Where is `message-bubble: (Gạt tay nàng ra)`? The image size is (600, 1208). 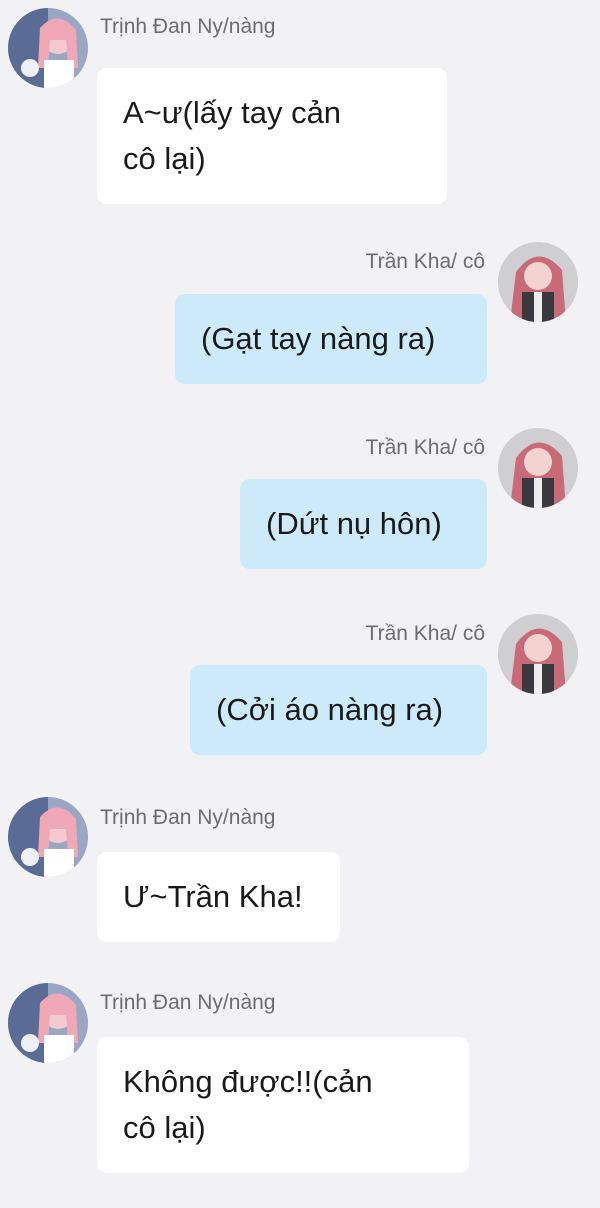
message-bubble: (Gạt tay nàng ra) is located at coordinates (331, 339).